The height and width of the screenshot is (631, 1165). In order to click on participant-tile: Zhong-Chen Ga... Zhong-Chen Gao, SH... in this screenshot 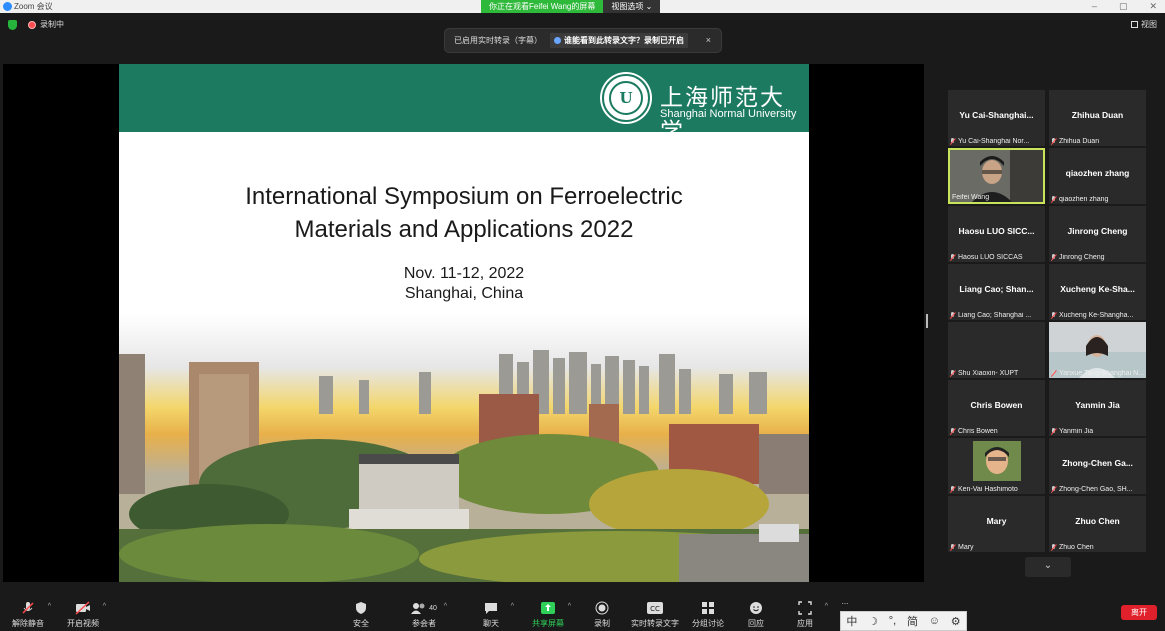, I will do `click(1097, 466)`.